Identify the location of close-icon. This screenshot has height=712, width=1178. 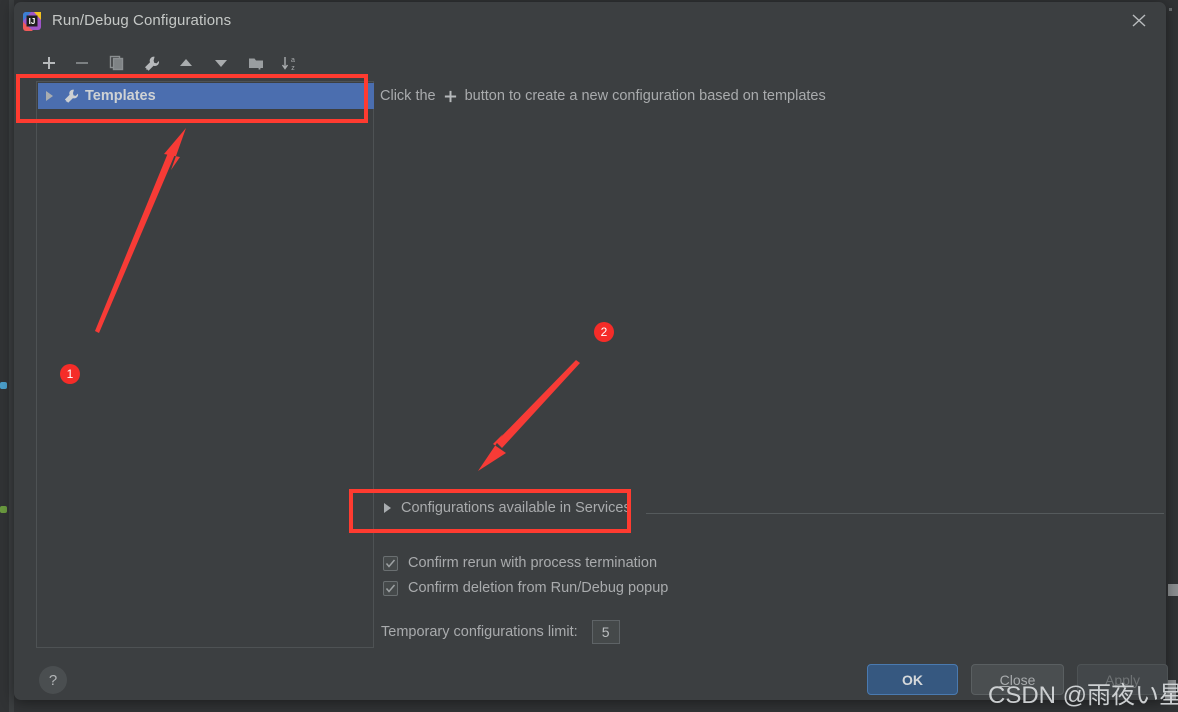
(1139, 20).